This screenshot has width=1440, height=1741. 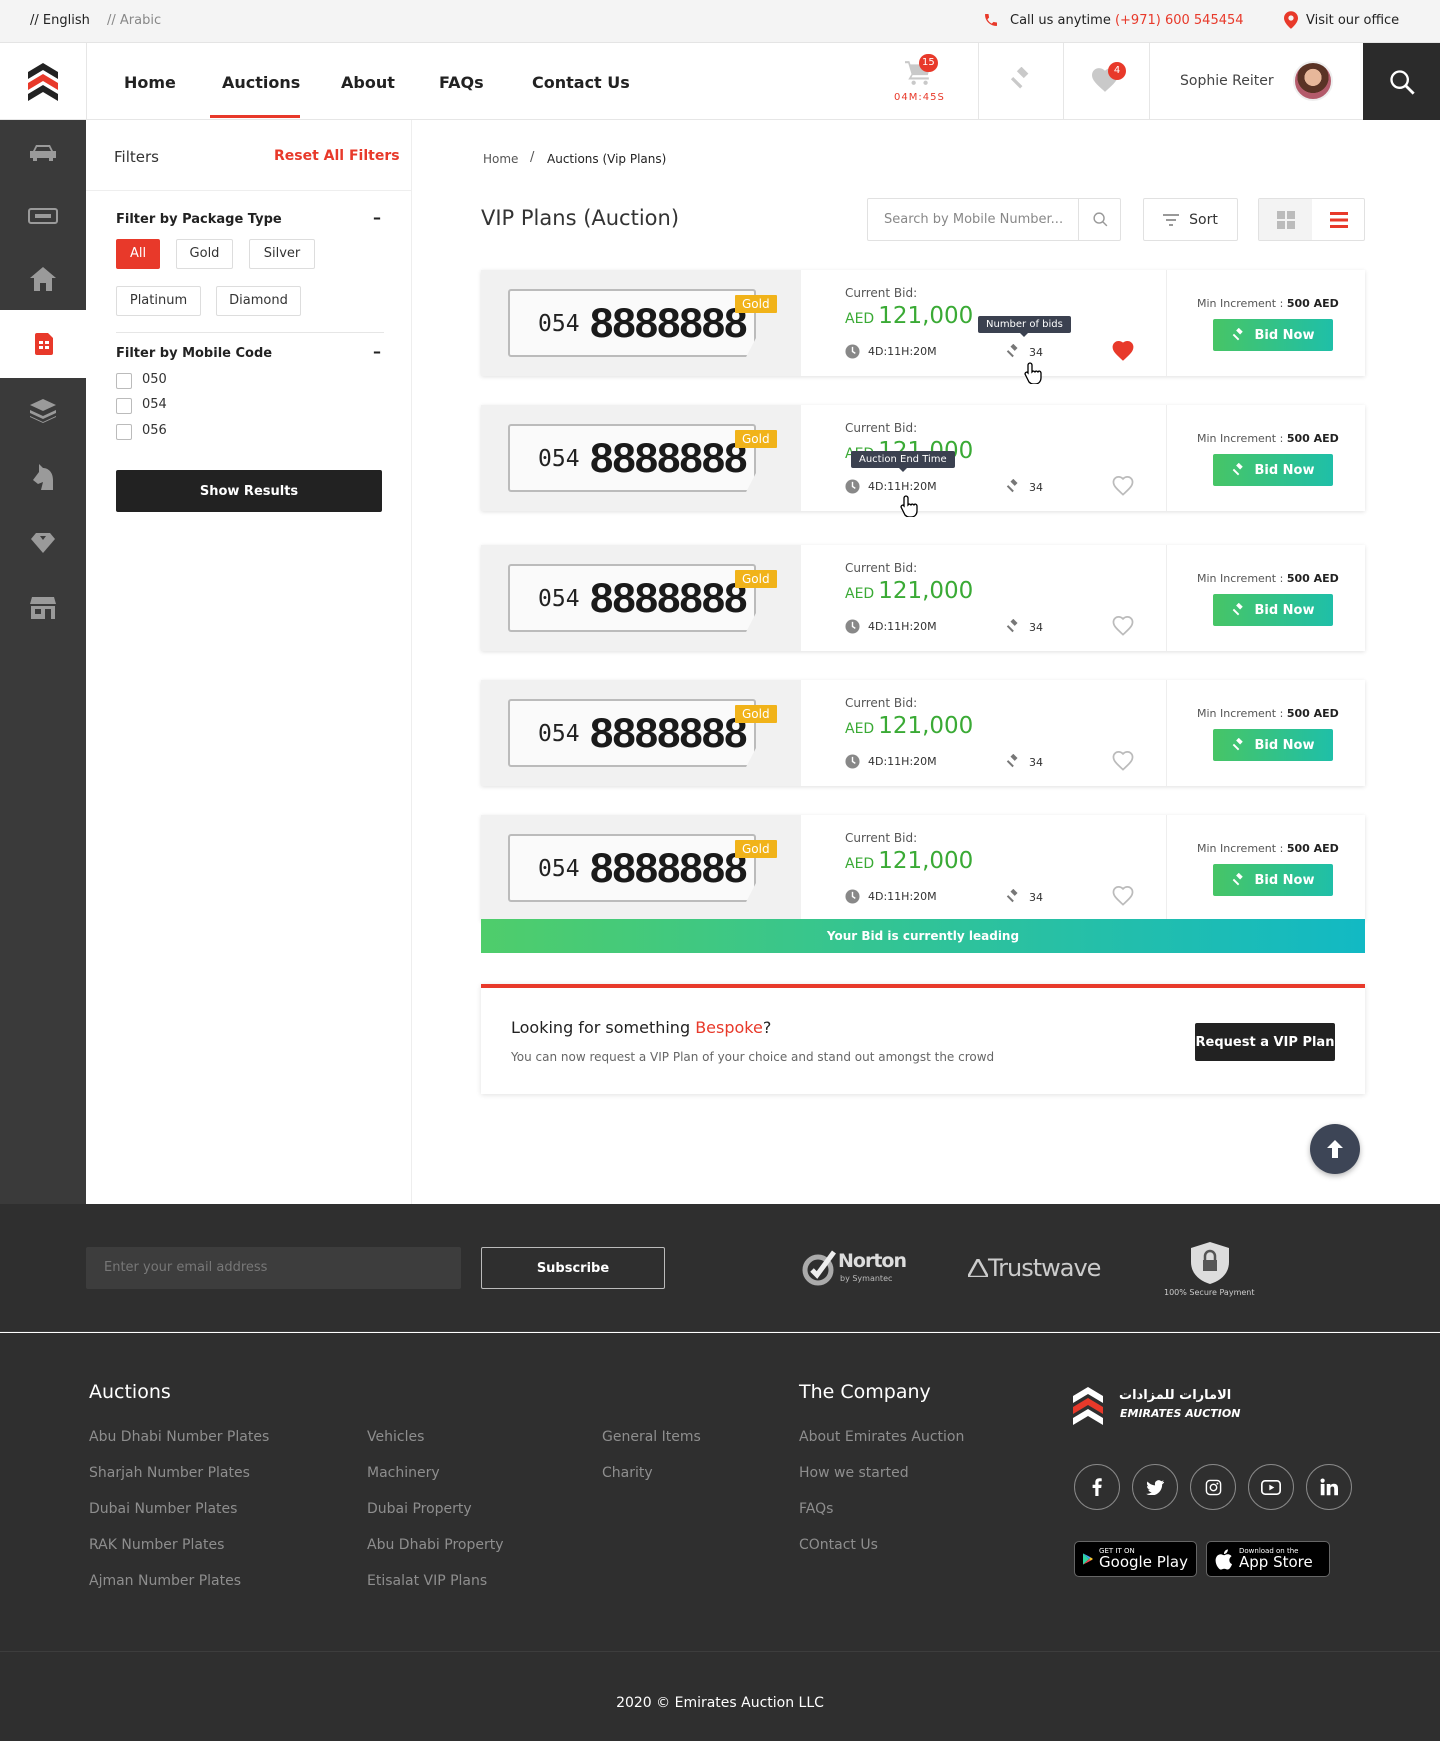 What do you see at coordinates (559, 599) in the screenshot?
I see `mobile-code: 054` at bounding box center [559, 599].